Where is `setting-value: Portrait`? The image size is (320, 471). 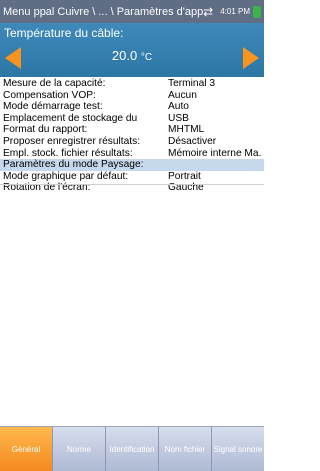 setting-value: Portrait is located at coordinates (184, 176).